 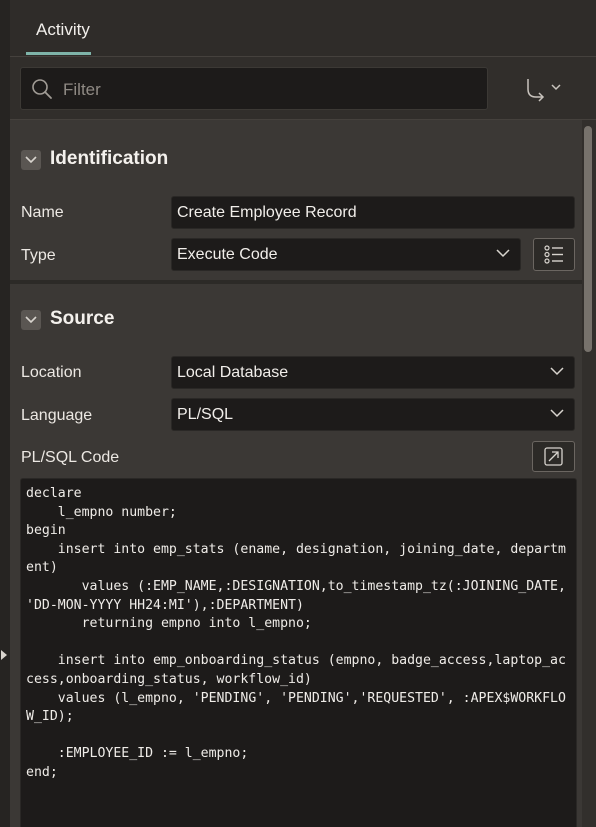 I want to click on type-list-button, so click(x=554, y=254).